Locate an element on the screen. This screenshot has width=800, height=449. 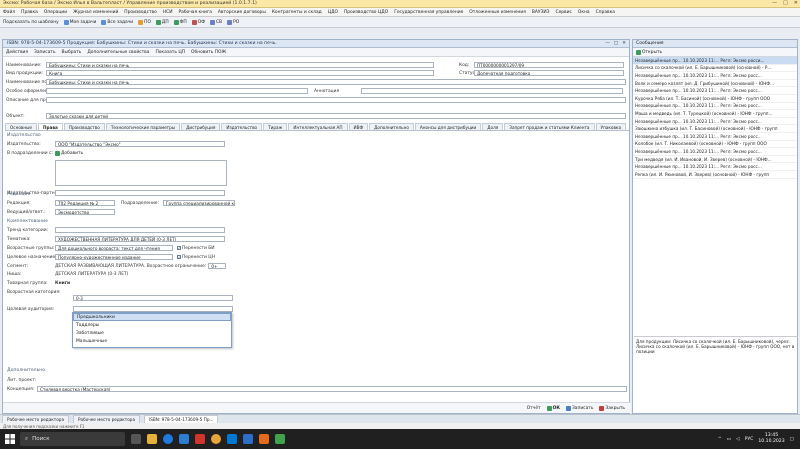
tab-publishing: Издательство is located at coordinates (242, 126).